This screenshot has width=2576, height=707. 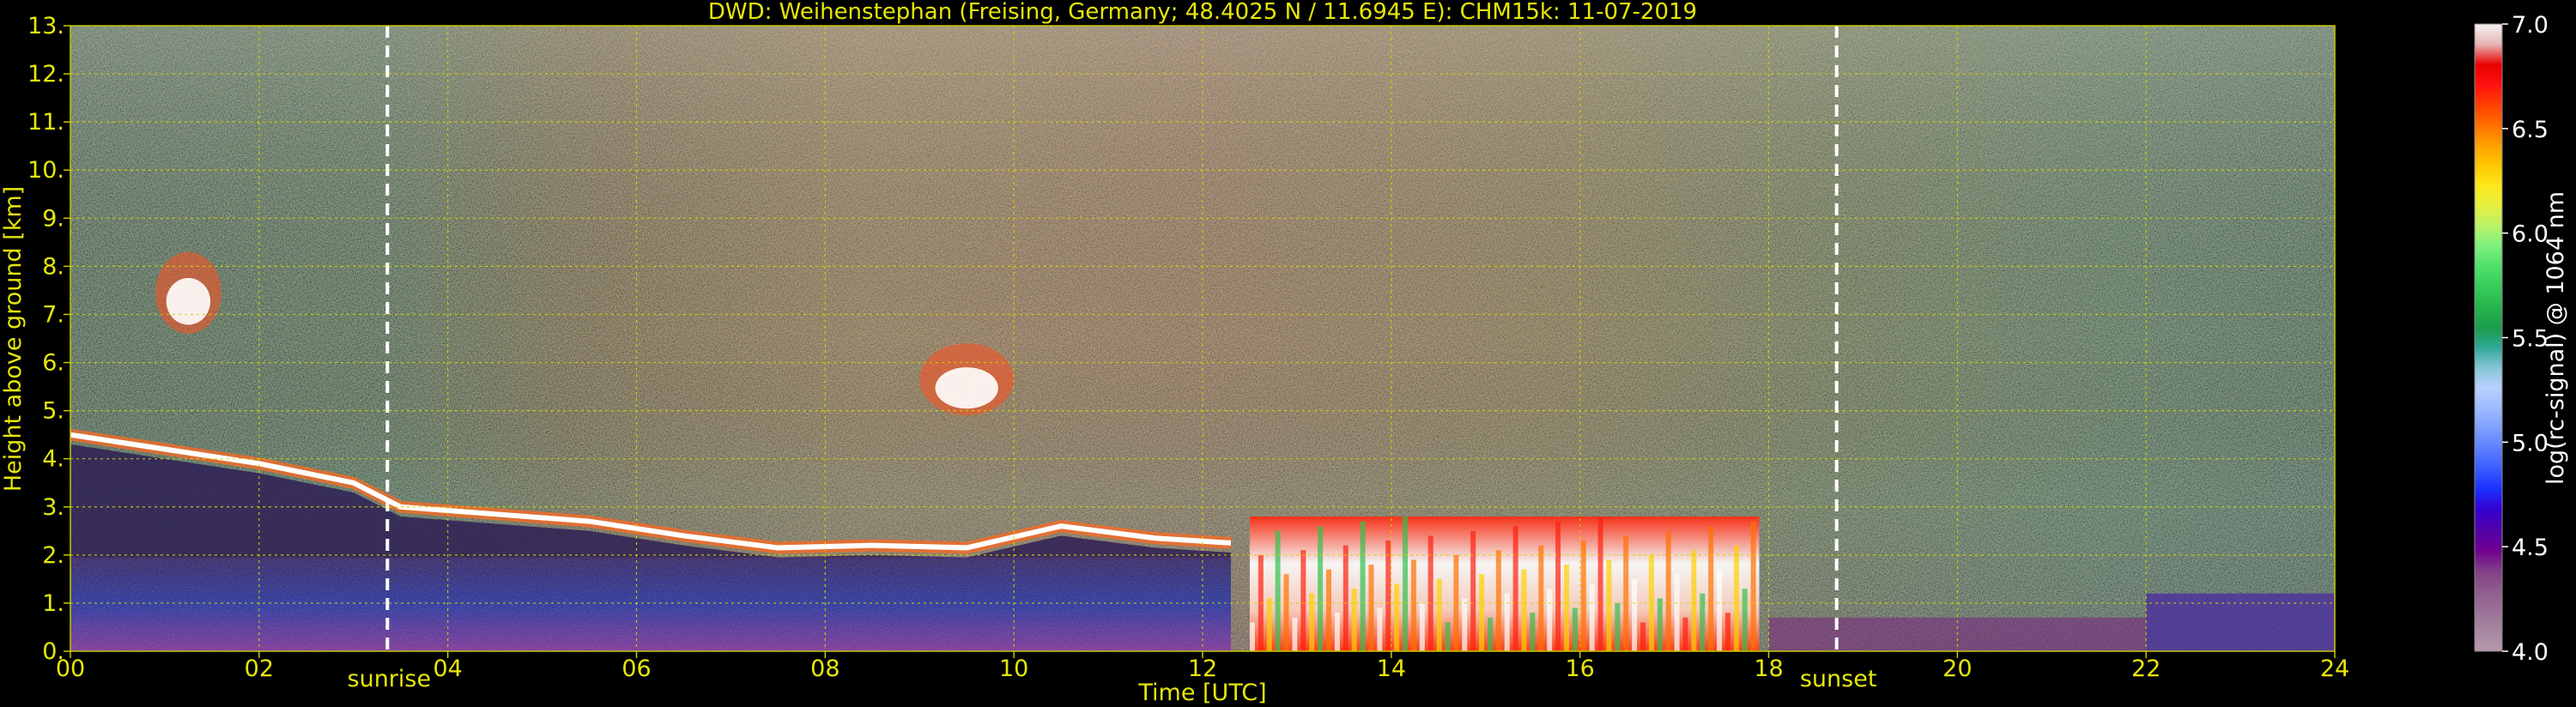 What do you see at coordinates (1579, 669) in the screenshot?
I see `x-tick-label: 16` at bounding box center [1579, 669].